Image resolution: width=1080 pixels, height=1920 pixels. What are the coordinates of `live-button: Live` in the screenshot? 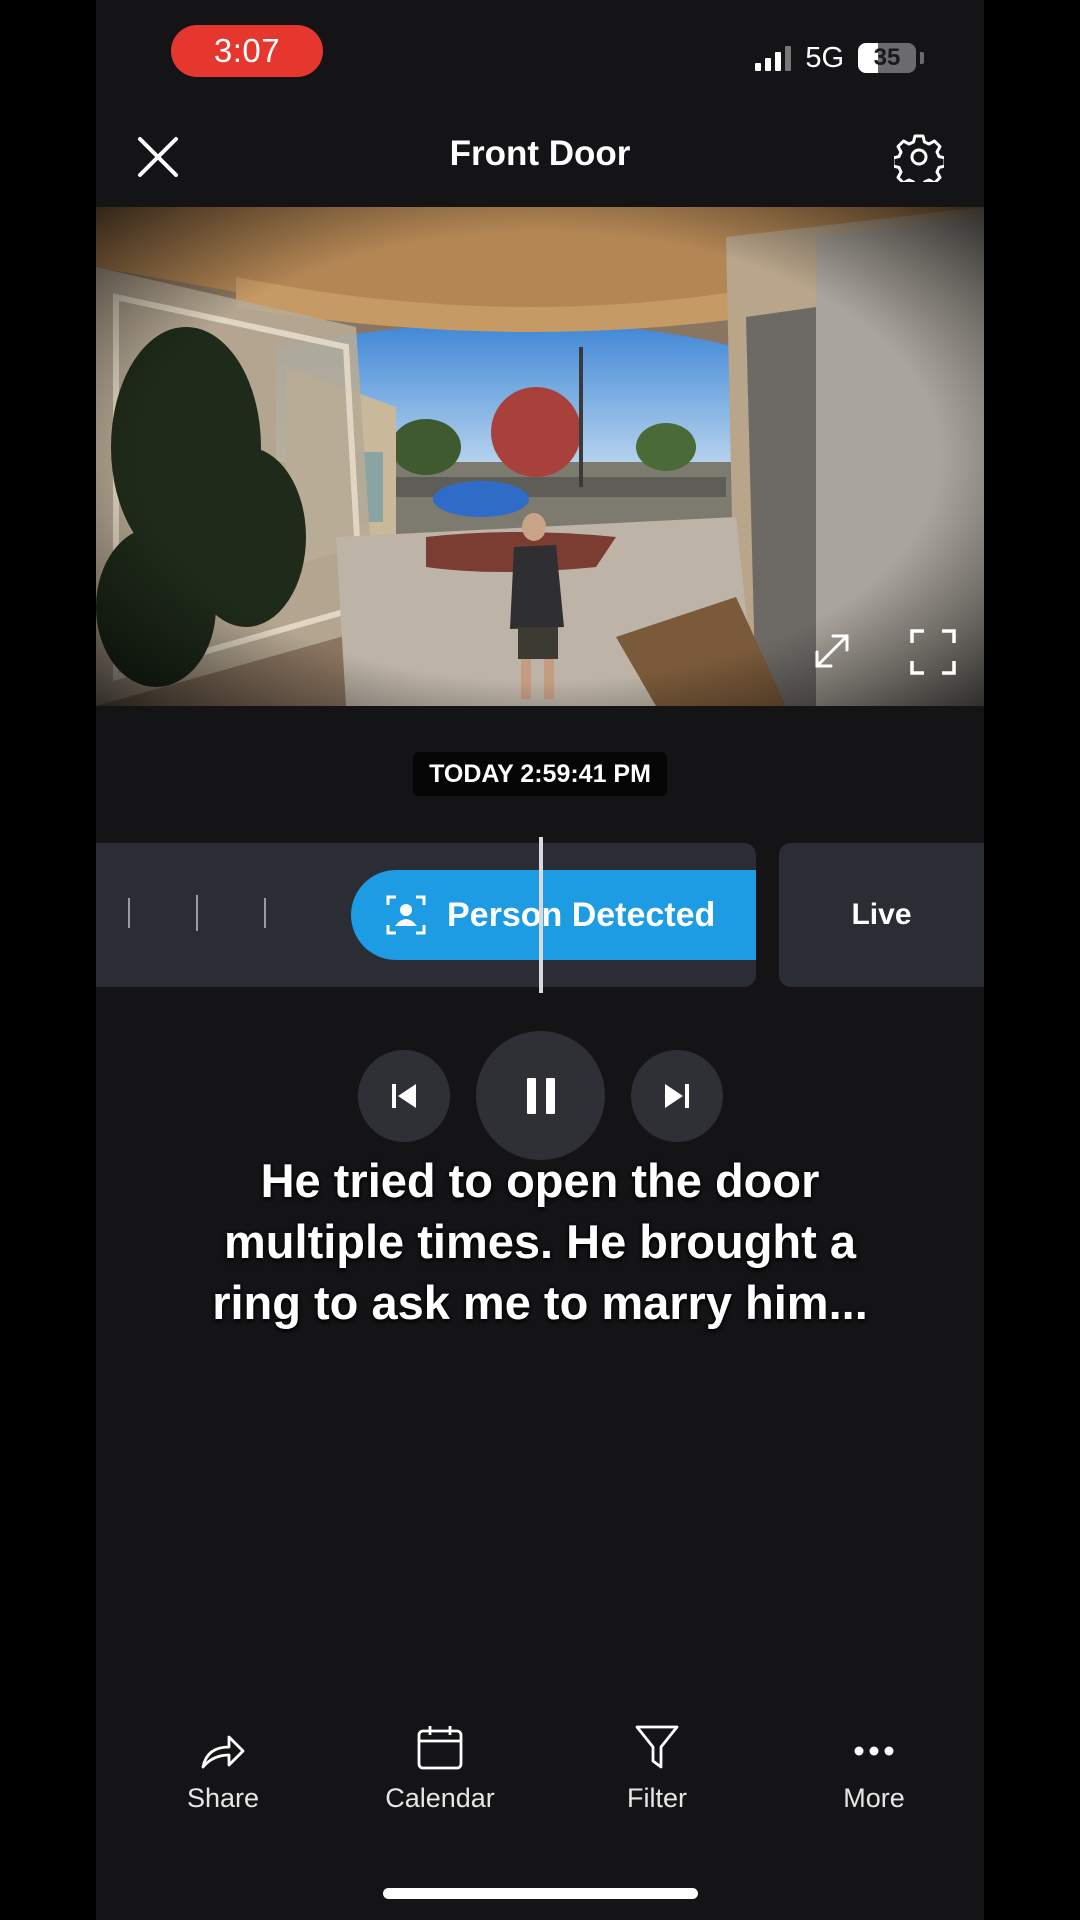 It's located at (881, 915).